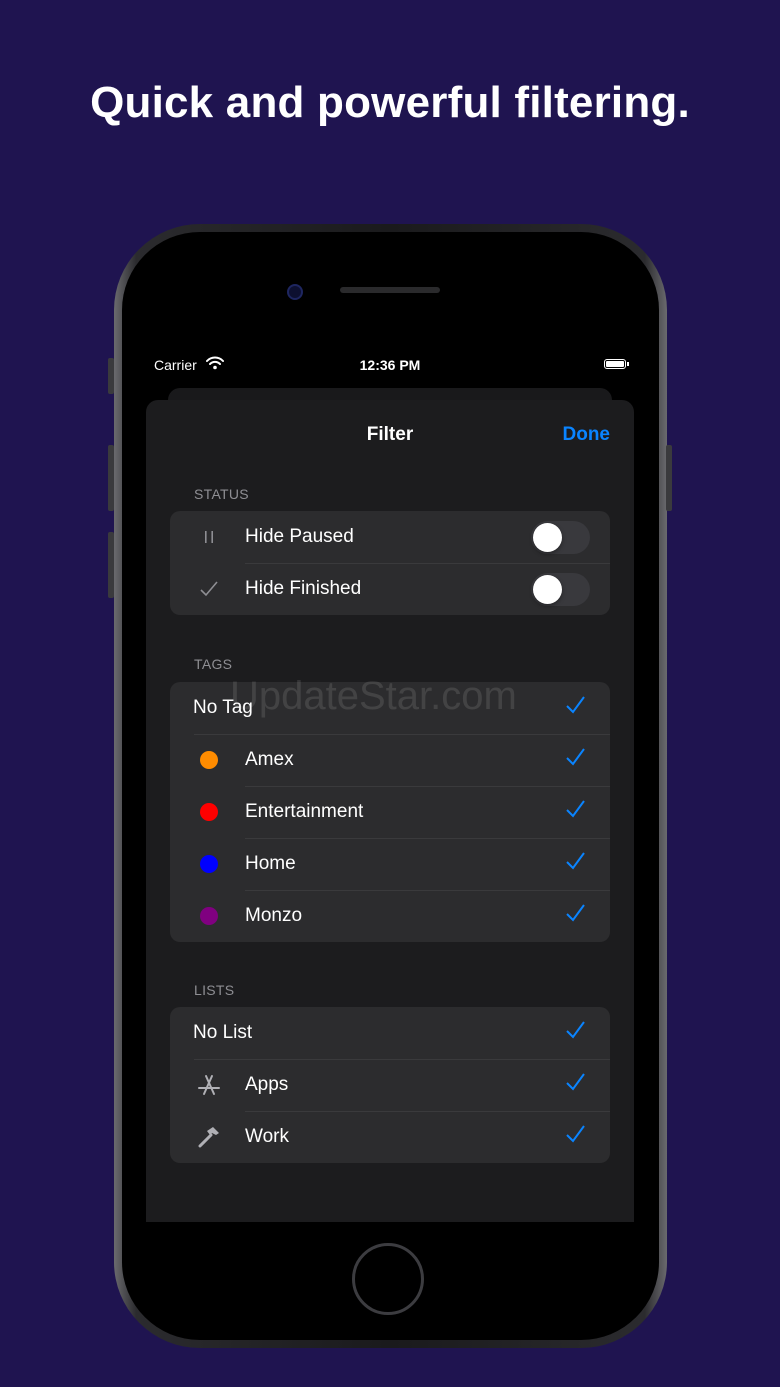 This screenshot has height=1387, width=780. Describe the element at coordinates (560, 589) in the screenshot. I see `hide-finished-toggle` at that location.